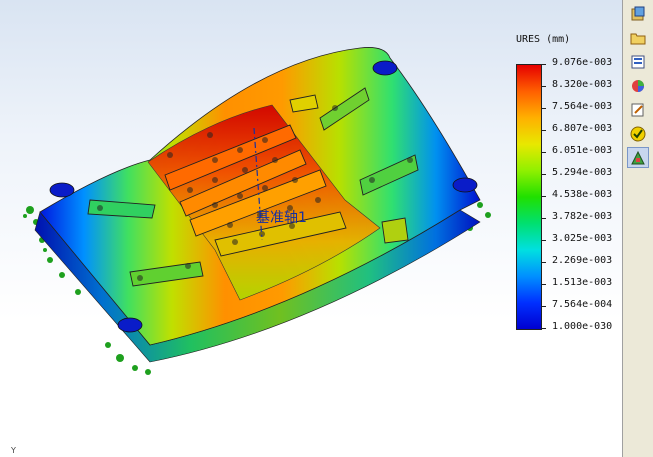  Describe the element at coordinates (281, 218) in the screenshot. I see `datum-axis-label: 基准轴1` at that location.